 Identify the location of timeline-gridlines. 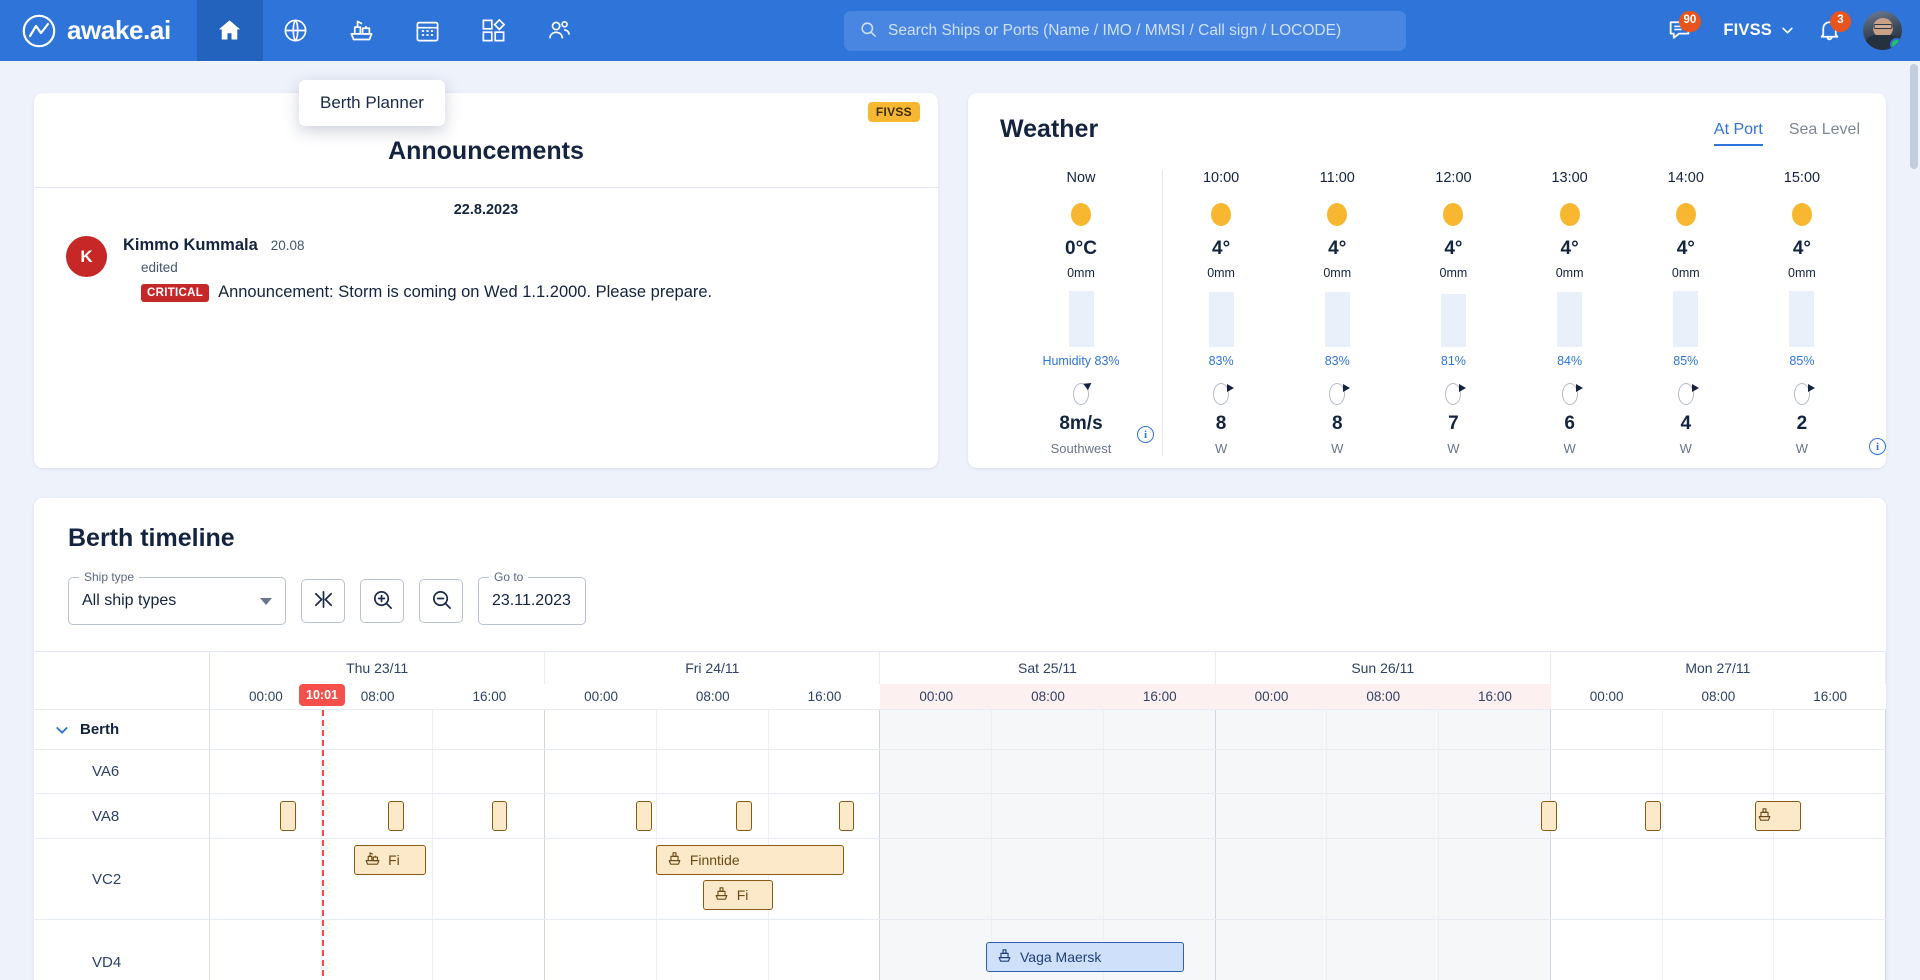
(1048, 771).